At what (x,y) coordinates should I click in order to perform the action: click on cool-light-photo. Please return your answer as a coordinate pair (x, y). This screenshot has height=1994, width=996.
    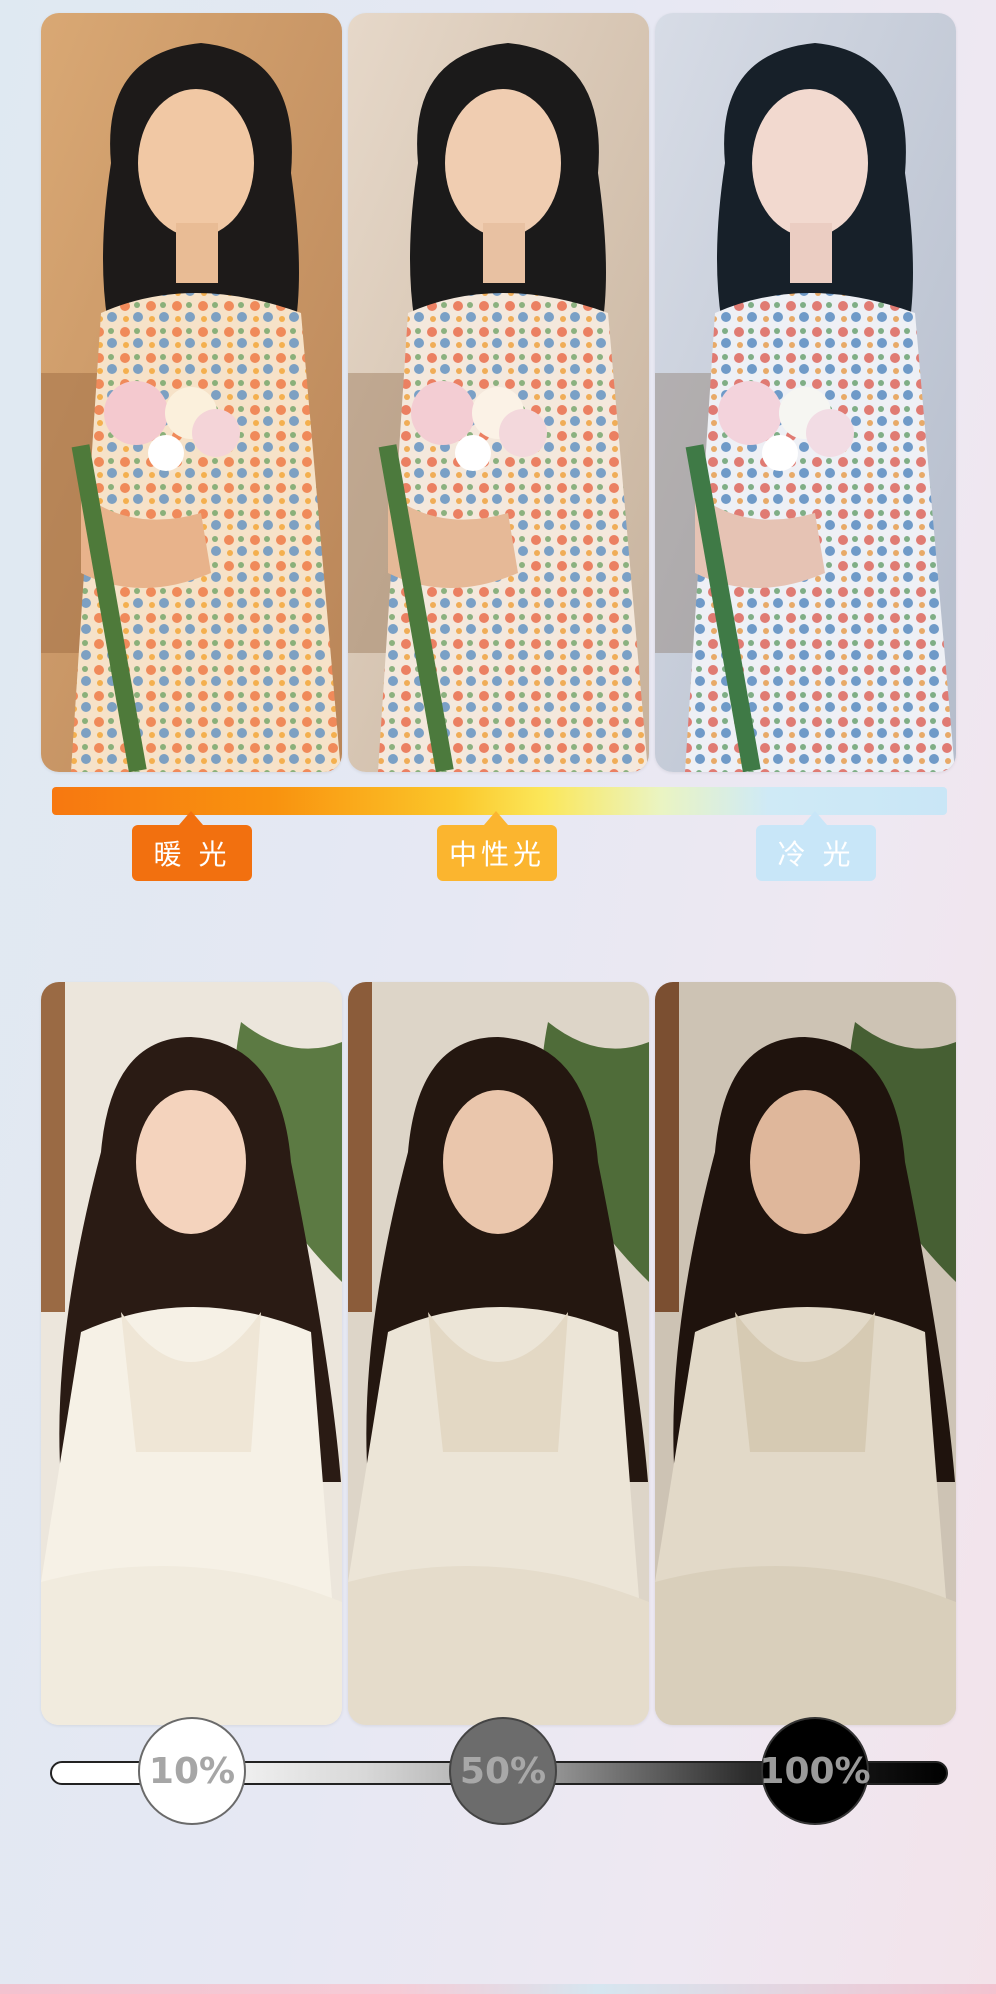
    Looking at the image, I should click on (805, 392).